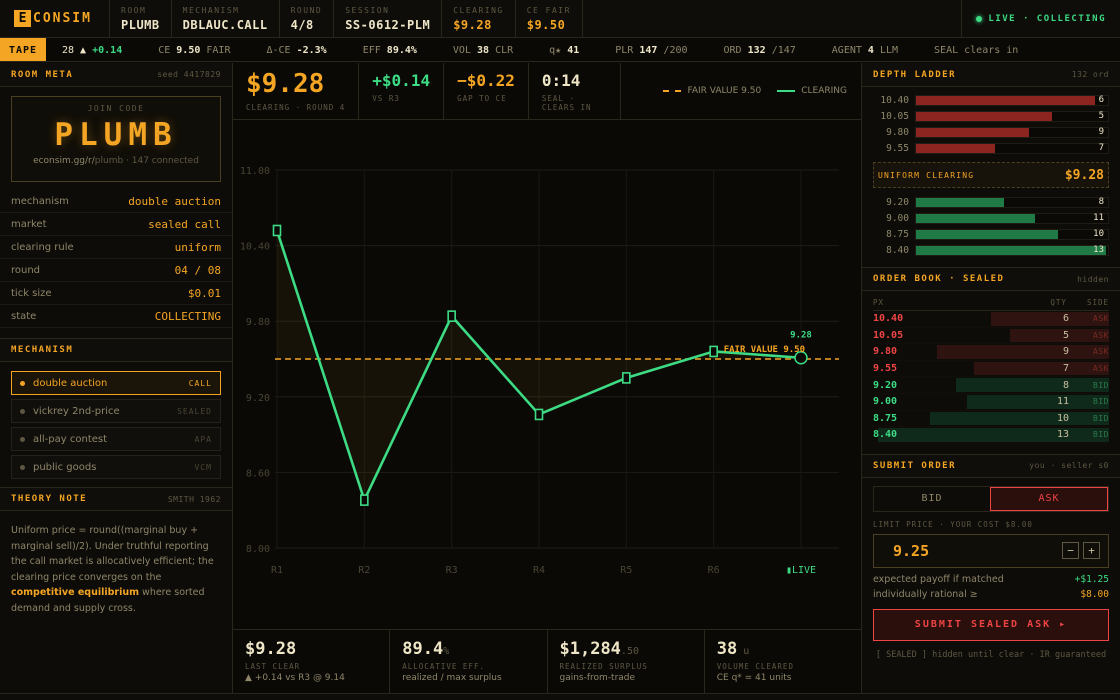 The width and height of the screenshot is (1120, 700). Describe the element at coordinates (188, 50) in the screenshot. I see `tape-item-value: 9.50` at that location.